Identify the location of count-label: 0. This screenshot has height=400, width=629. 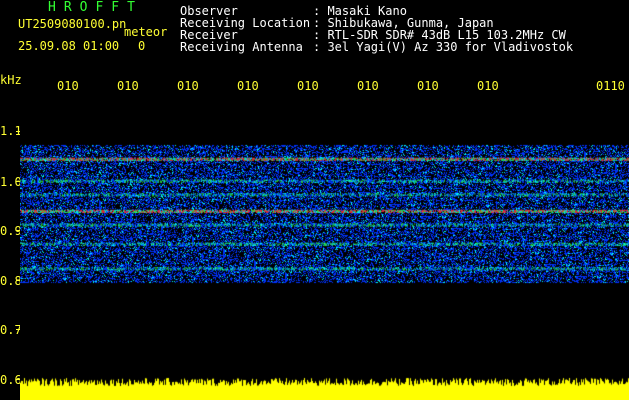
(142, 46).